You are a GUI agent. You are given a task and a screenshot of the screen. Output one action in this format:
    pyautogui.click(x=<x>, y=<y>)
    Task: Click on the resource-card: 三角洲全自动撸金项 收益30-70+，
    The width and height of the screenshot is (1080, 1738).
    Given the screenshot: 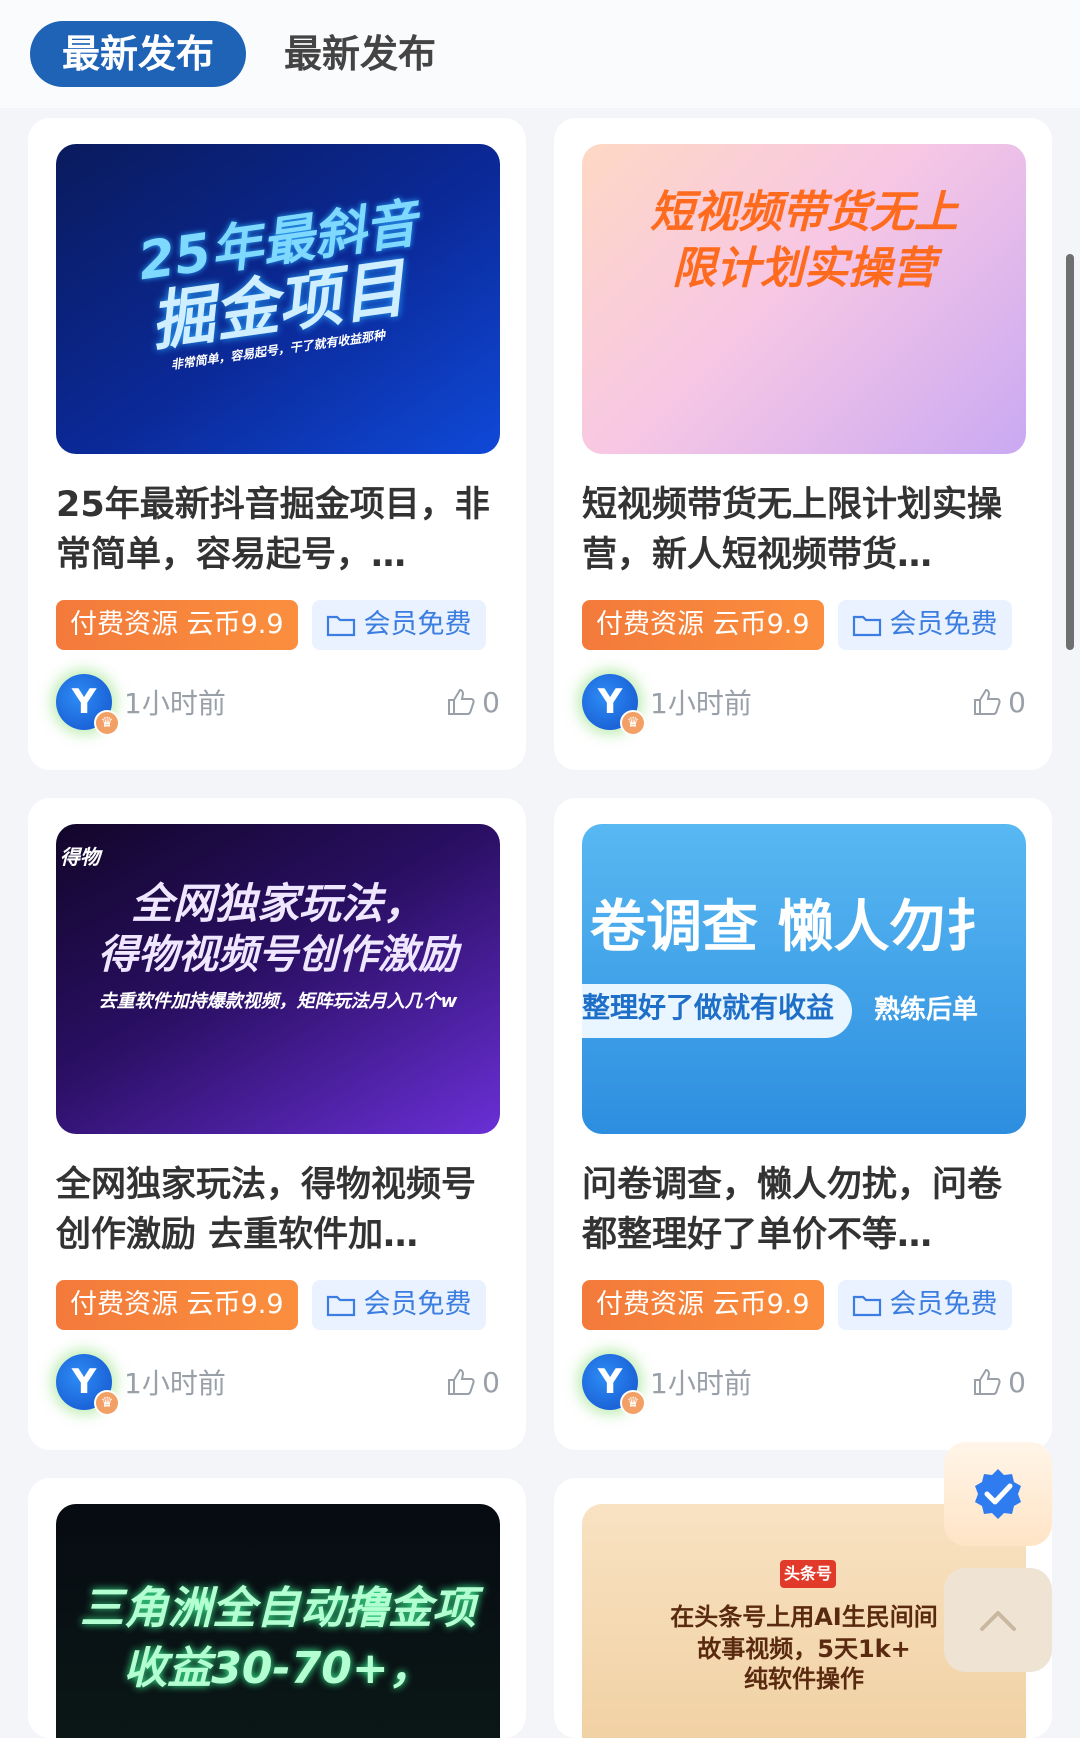 What is the action you would take?
    pyautogui.click(x=277, y=1608)
    